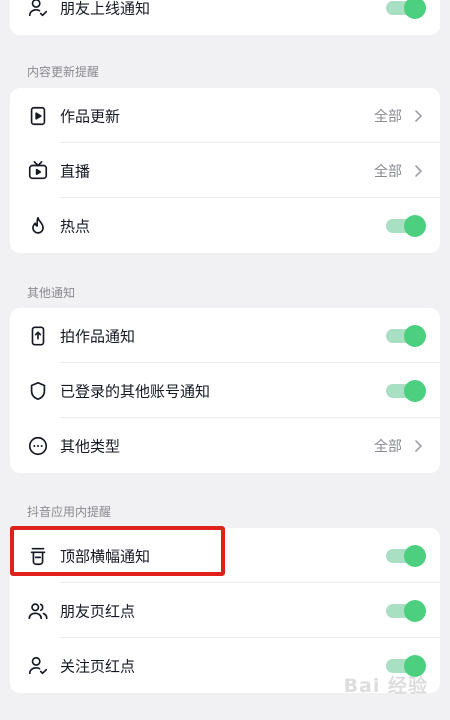 The height and width of the screenshot is (720, 450). Describe the element at coordinates (98, 666) in the screenshot. I see `row-label: 关注页红点` at that location.